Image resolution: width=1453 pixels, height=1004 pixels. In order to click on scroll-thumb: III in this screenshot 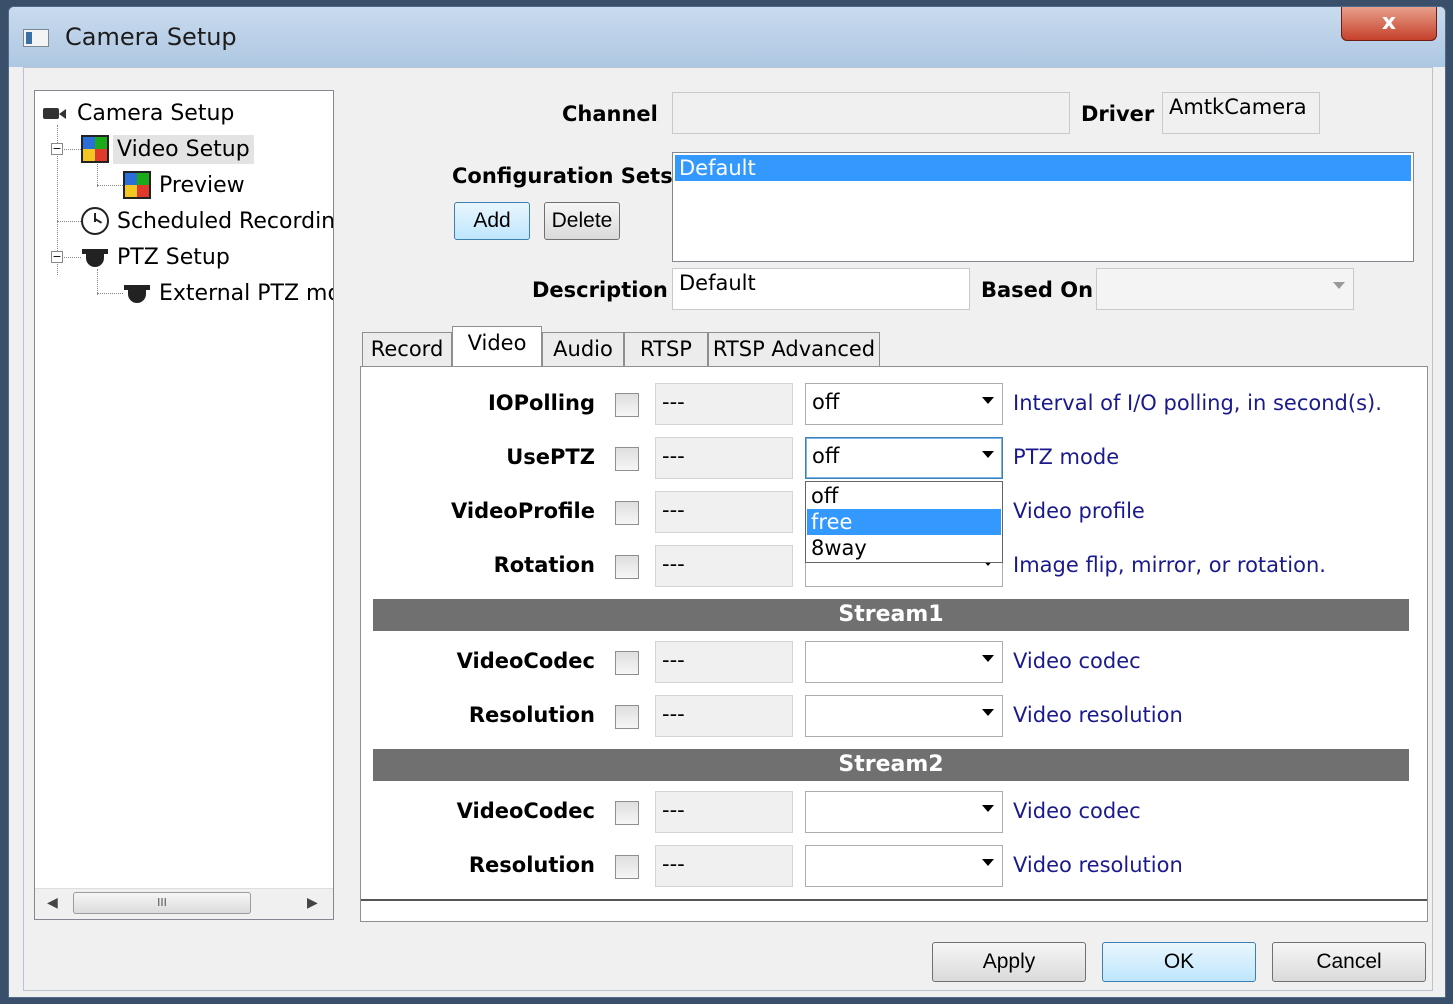, I will do `click(162, 903)`.